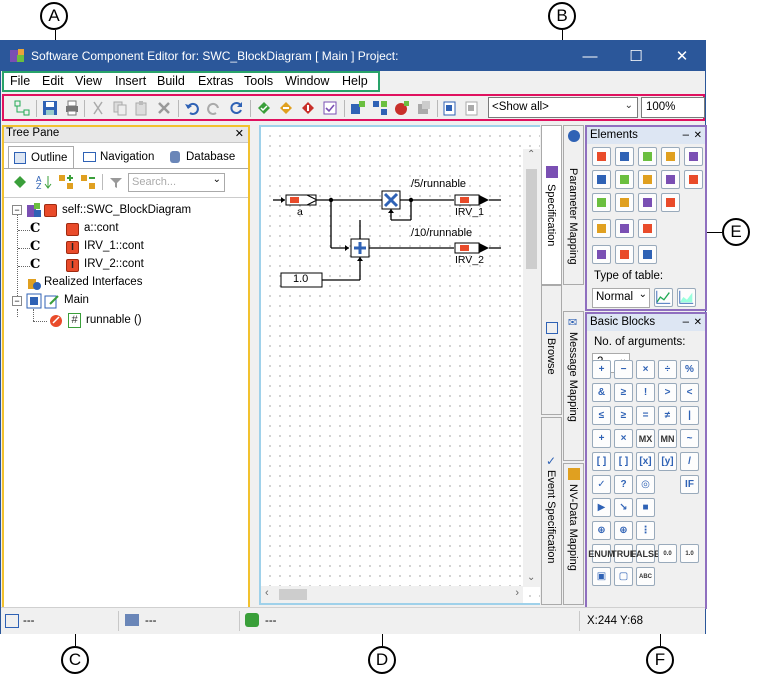 The height and width of the screenshot is (674, 766). I want to click on tab-browse: Browse, so click(551, 350).